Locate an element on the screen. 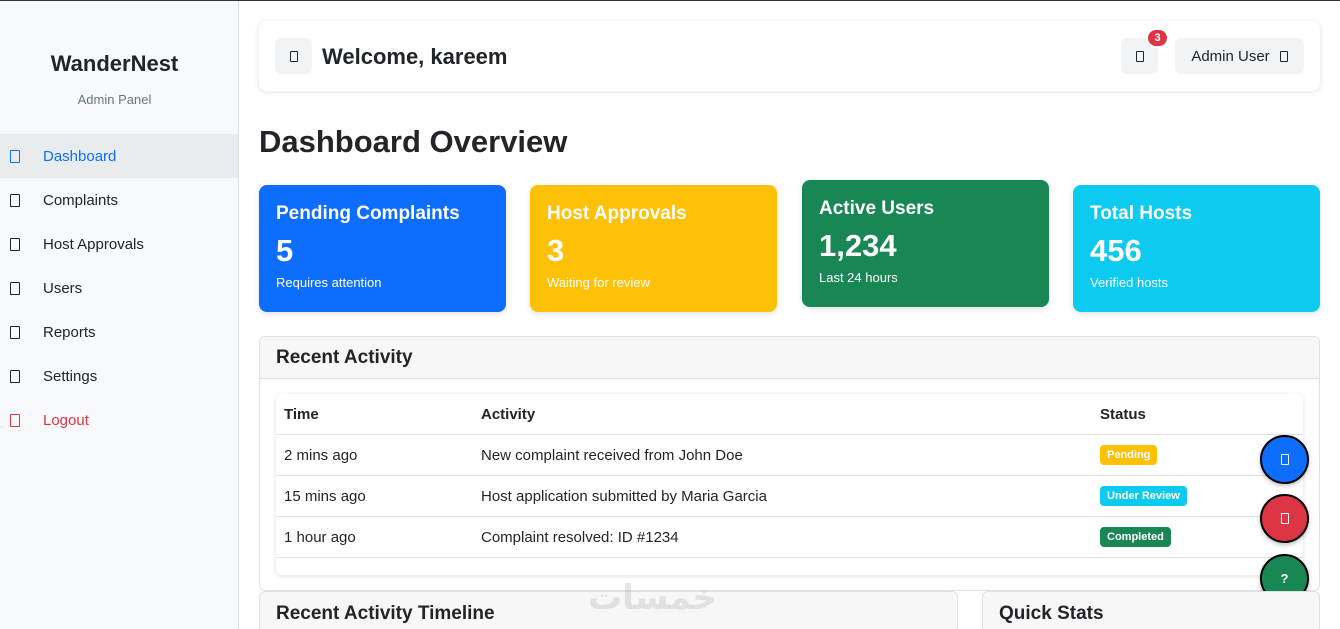  stat-card-title: Active Users is located at coordinates (877, 208).